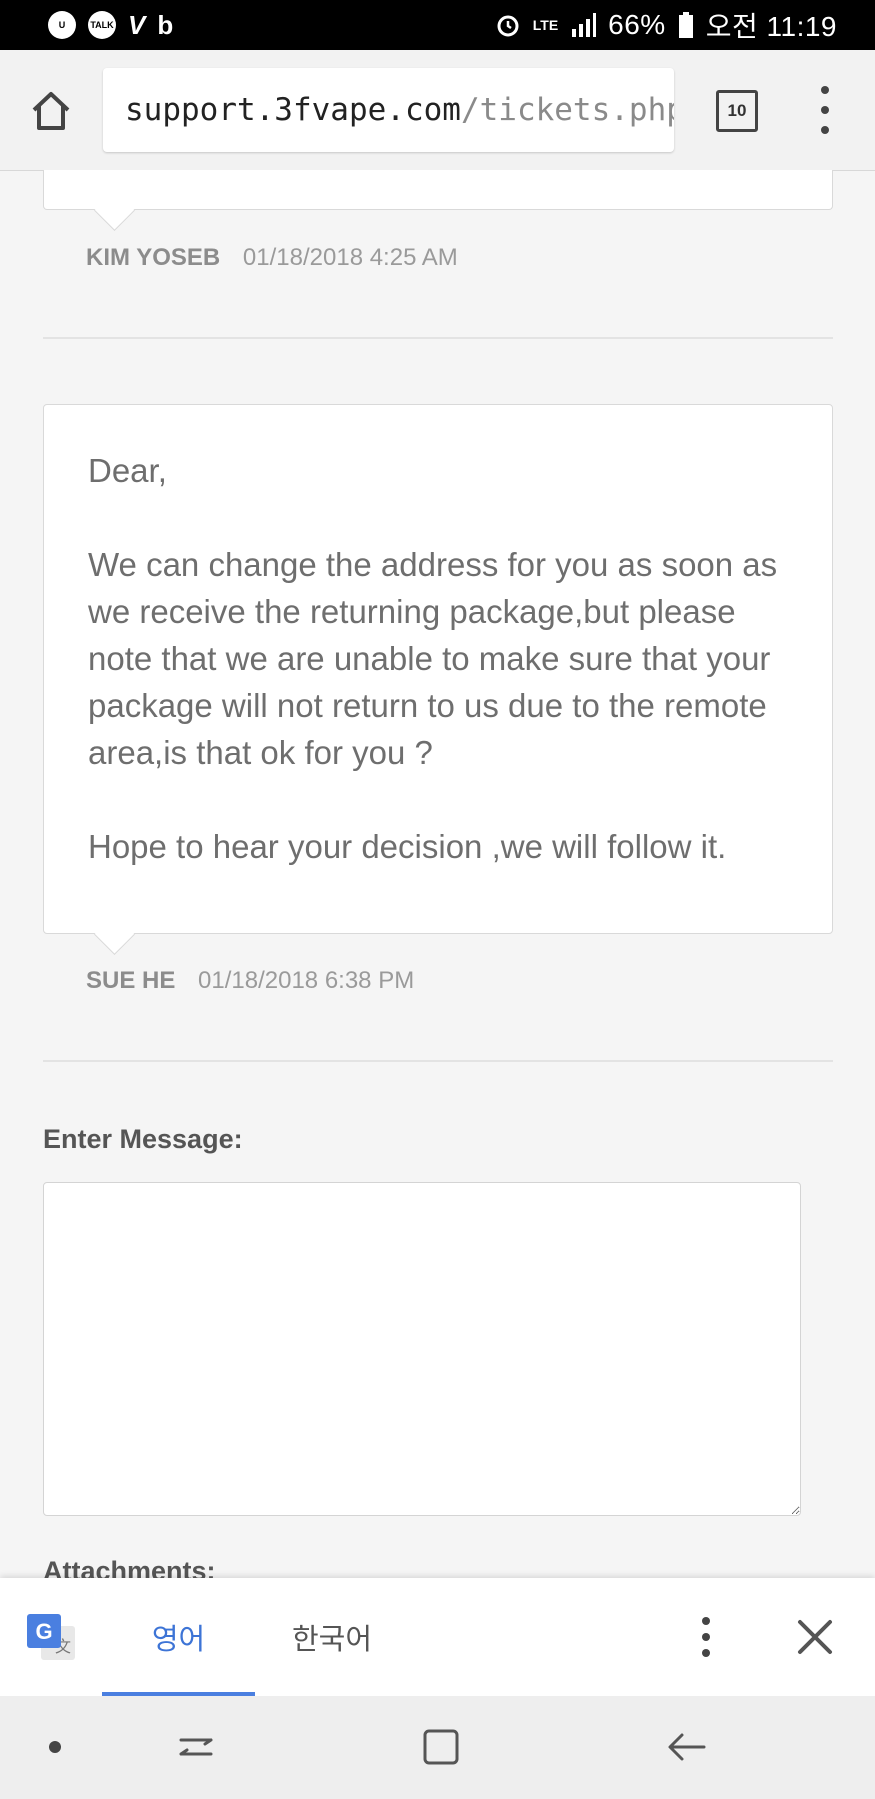 The width and height of the screenshot is (875, 1799). Describe the element at coordinates (43, 1631) in the screenshot. I see `svg-text: G` at that location.